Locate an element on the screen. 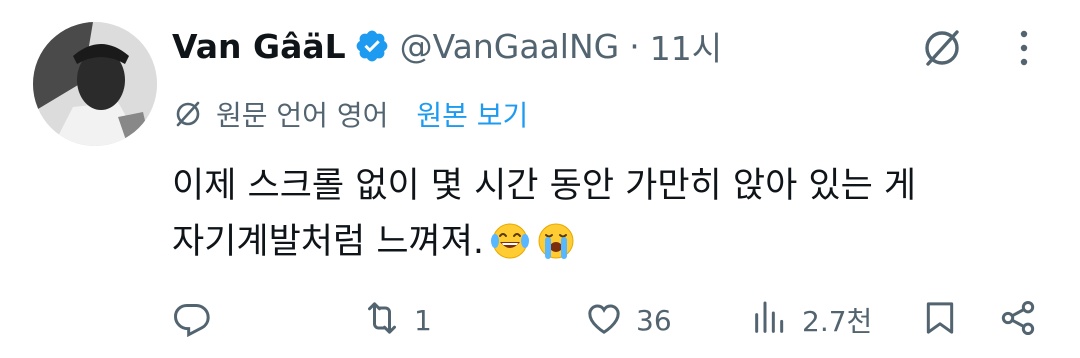  like-count: 36 is located at coordinates (654, 320).